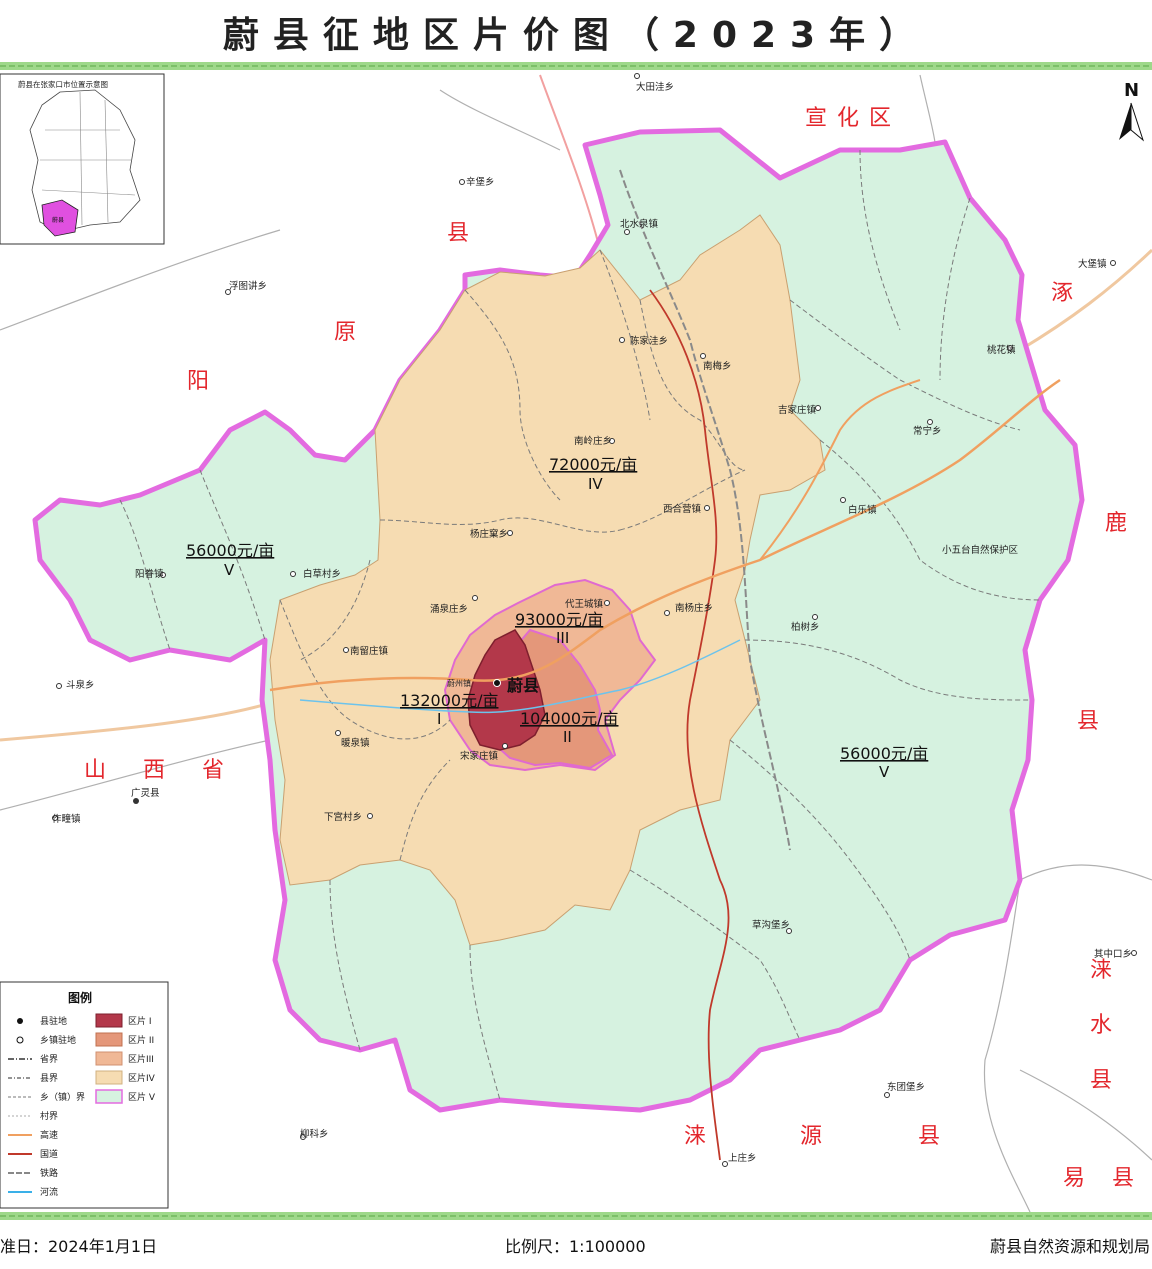  I want to click on neighbor-yangyuan-1: 阳, so click(198, 381).